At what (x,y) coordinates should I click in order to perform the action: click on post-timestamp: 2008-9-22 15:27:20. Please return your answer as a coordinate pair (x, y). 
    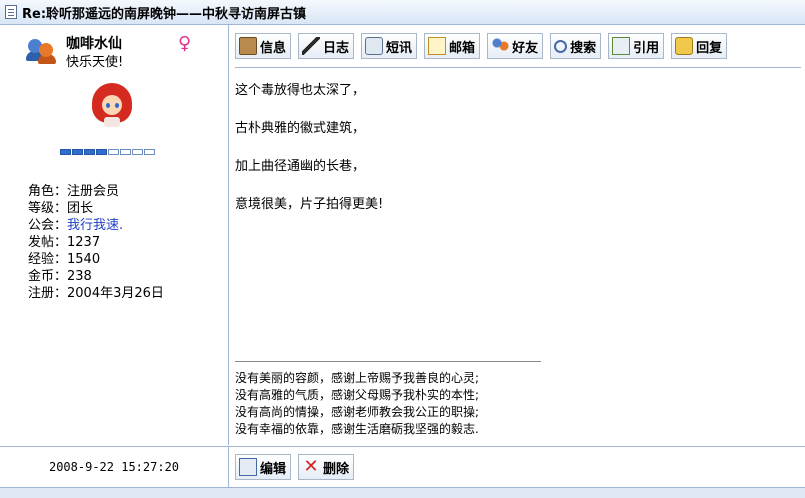
    Looking at the image, I should click on (114, 466).